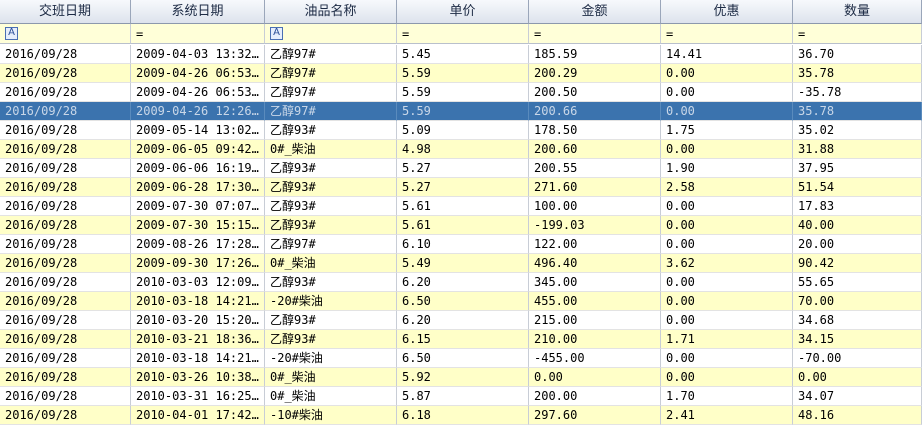 The height and width of the screenshot is (425, 922). I want to click on cell-amount: 215.00, so click(595, 320).